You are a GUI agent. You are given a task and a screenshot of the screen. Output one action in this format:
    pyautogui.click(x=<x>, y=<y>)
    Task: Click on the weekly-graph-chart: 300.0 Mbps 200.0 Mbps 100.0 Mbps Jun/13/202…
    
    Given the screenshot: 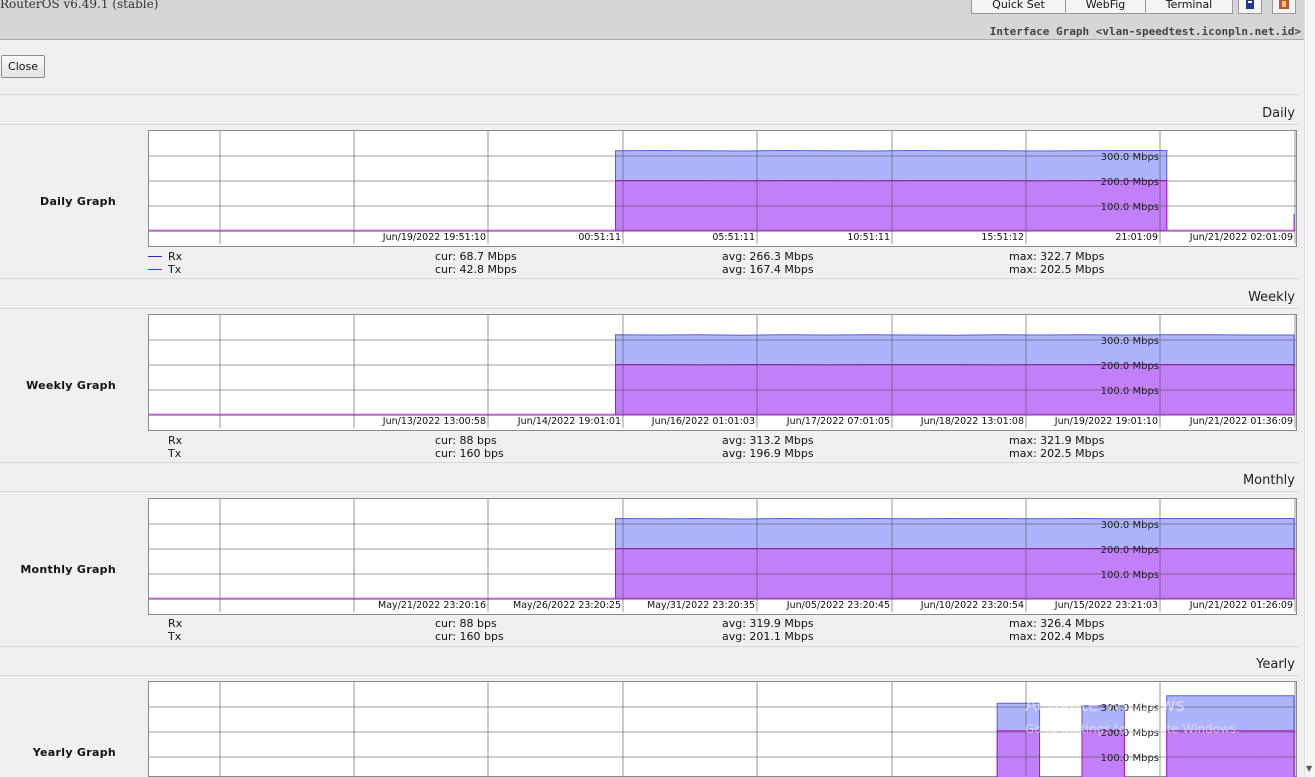 What is the action you would take?
    pyautogui.click(x=722, y=372)
    